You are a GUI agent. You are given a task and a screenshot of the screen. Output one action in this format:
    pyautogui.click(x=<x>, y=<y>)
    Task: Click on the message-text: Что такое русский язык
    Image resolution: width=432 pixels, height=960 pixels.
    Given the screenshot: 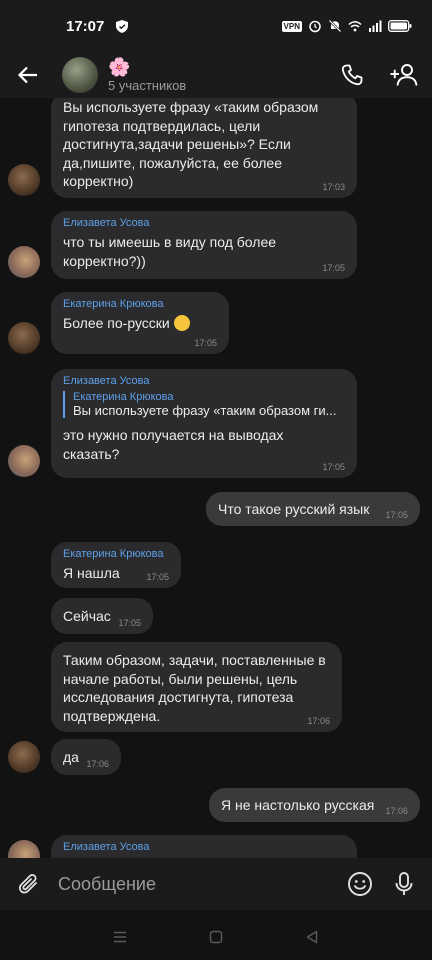 What is the action you would take?
    pyautogui.click(x=294, y=509)
    